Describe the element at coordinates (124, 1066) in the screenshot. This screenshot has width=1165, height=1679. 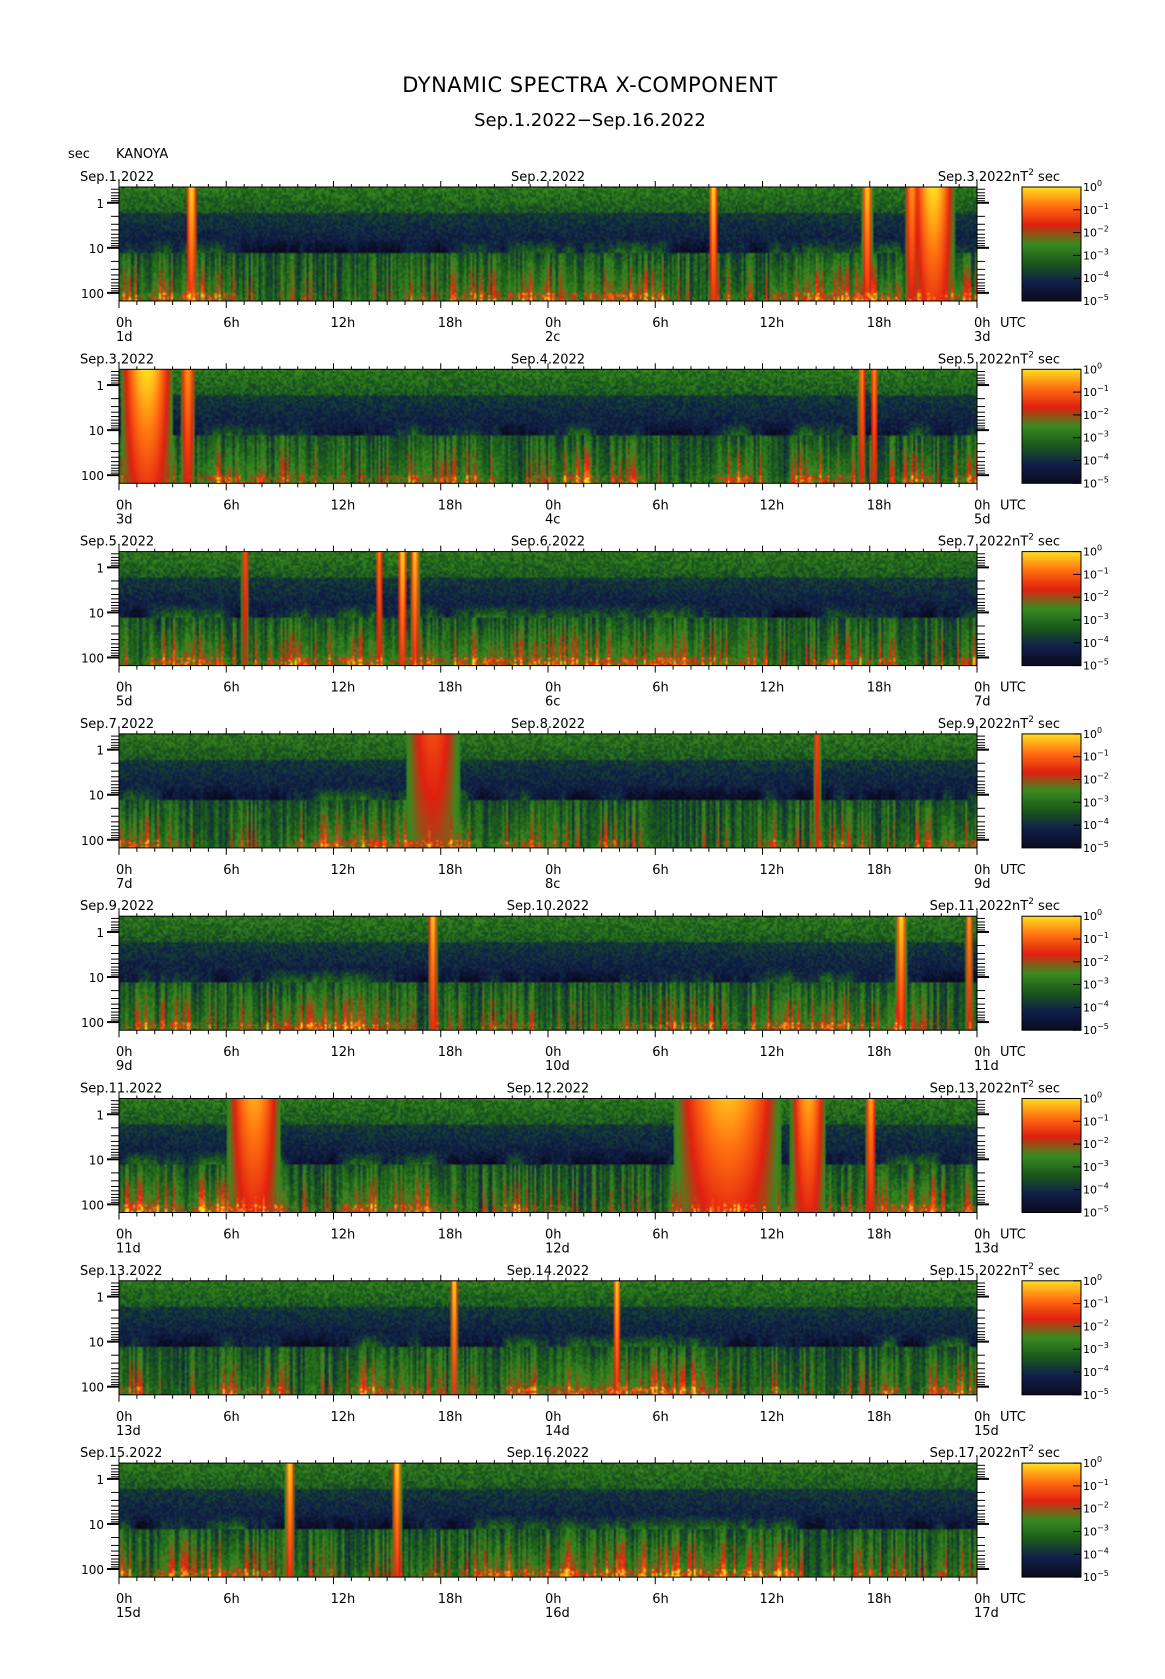
I see `day-label-start: 9d` at that location.